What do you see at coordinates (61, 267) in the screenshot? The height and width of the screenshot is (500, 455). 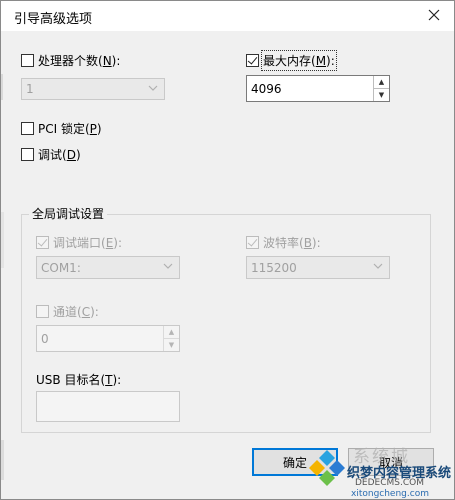 I see `debug-port-value: COM1:` at bounding box center [61, 267].